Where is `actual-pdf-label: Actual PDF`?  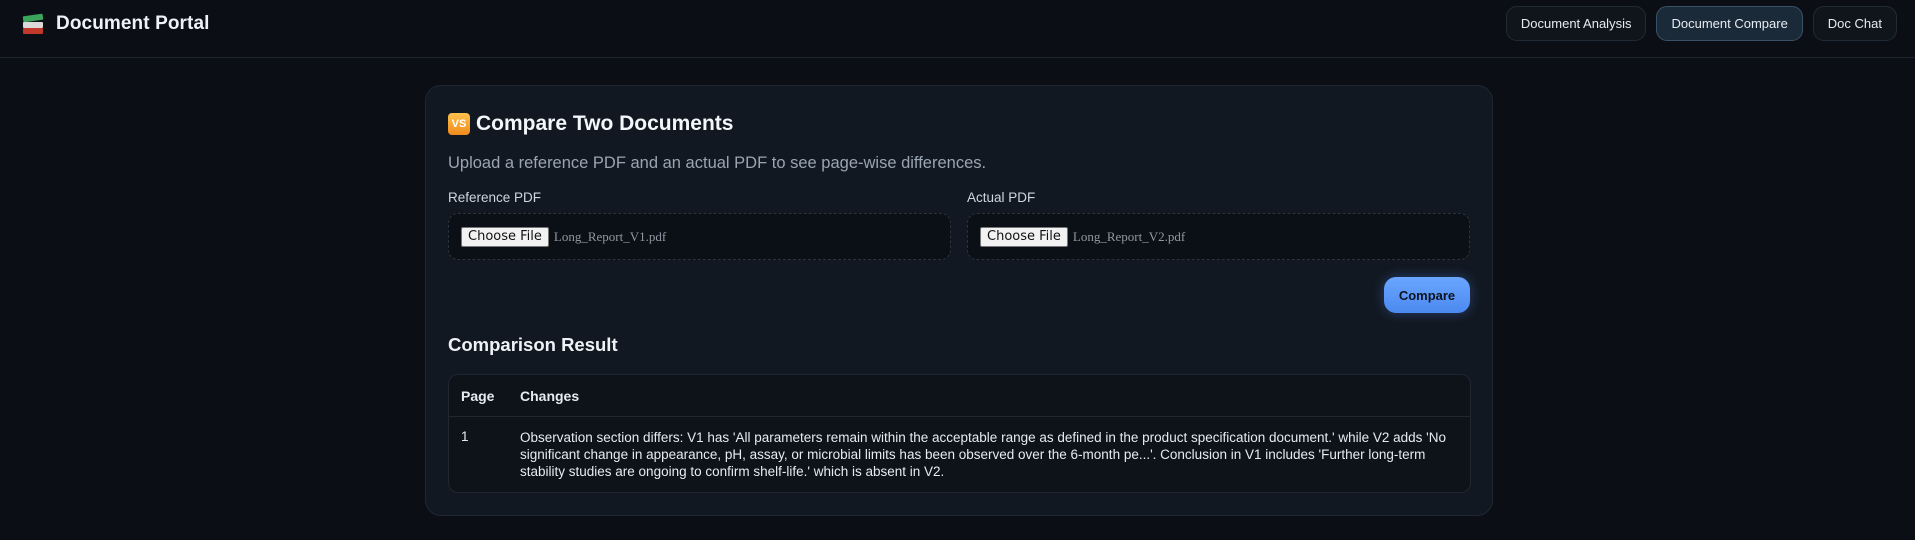
actual-pdf-label: Actual PDF is located at coordinates (1001, 197).